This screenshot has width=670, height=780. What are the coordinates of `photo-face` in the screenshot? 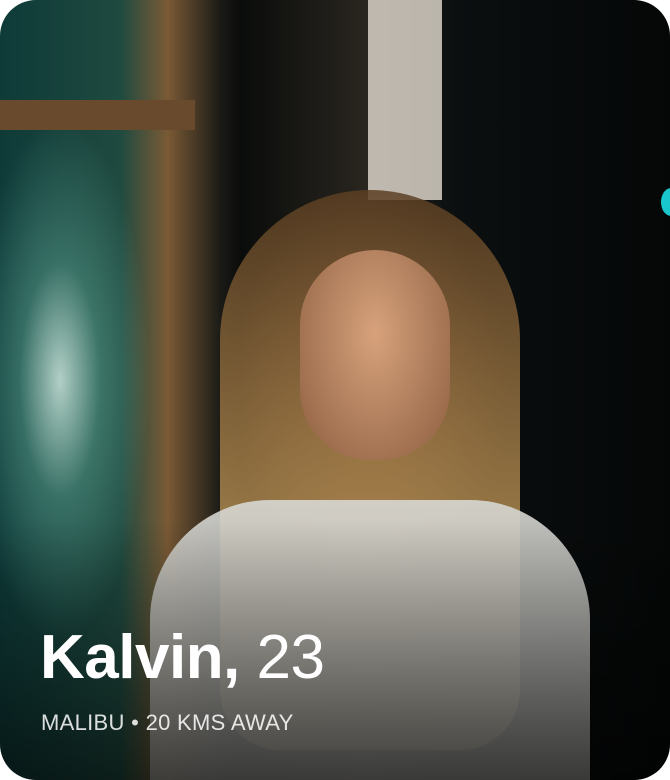 It's located at (375, 355).